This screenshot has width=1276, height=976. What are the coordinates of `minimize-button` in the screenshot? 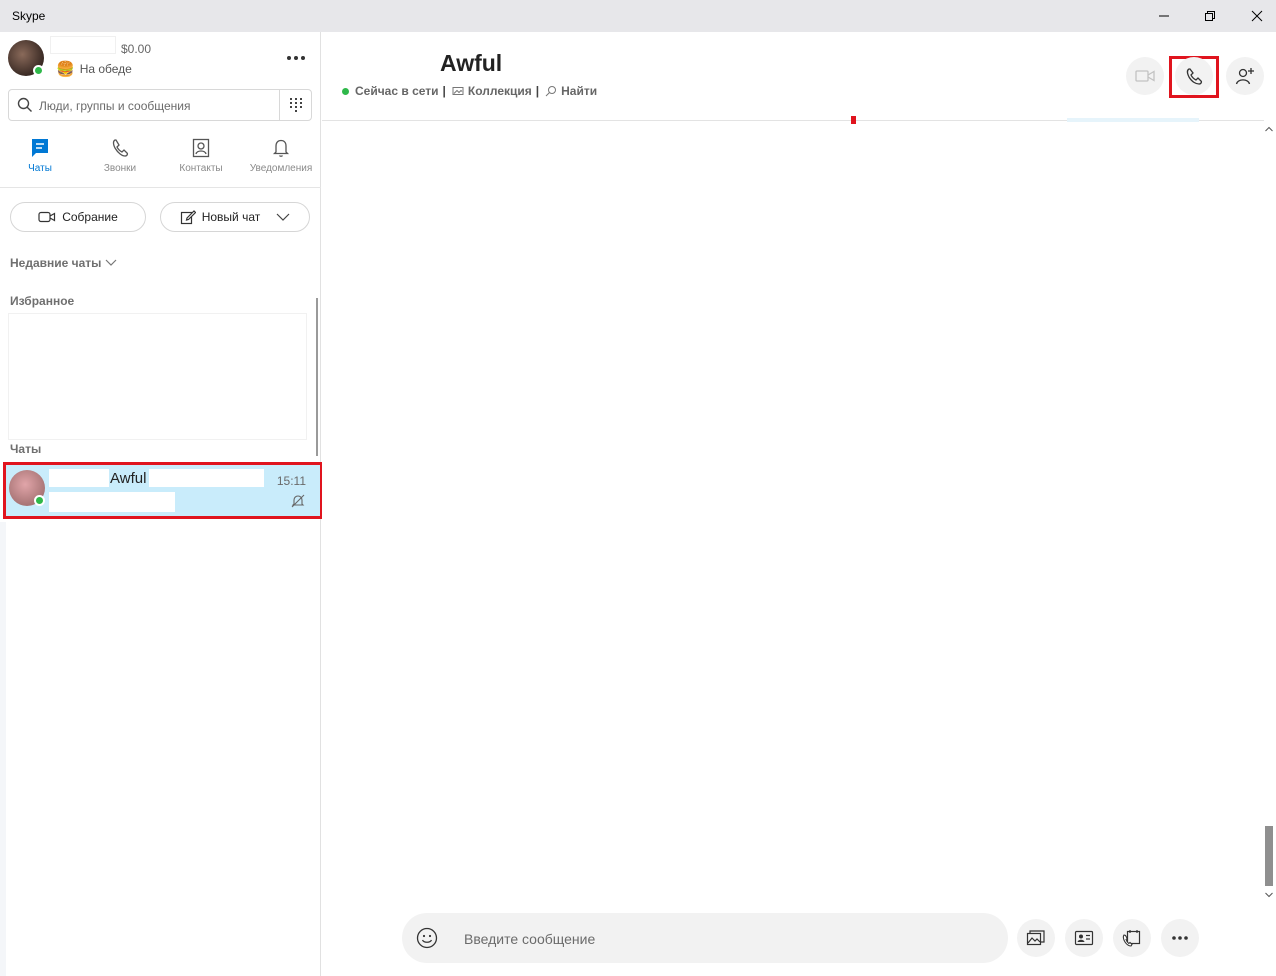 It's located at (1164, 16).